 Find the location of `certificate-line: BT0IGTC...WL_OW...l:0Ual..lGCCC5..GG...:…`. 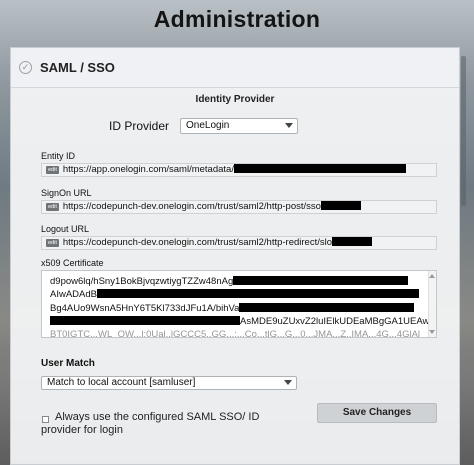

certificate-line: BT0IGTC...WL_OW...l:0Ual..lGCCC5..GG...:… is located at coordinates (235, 333).